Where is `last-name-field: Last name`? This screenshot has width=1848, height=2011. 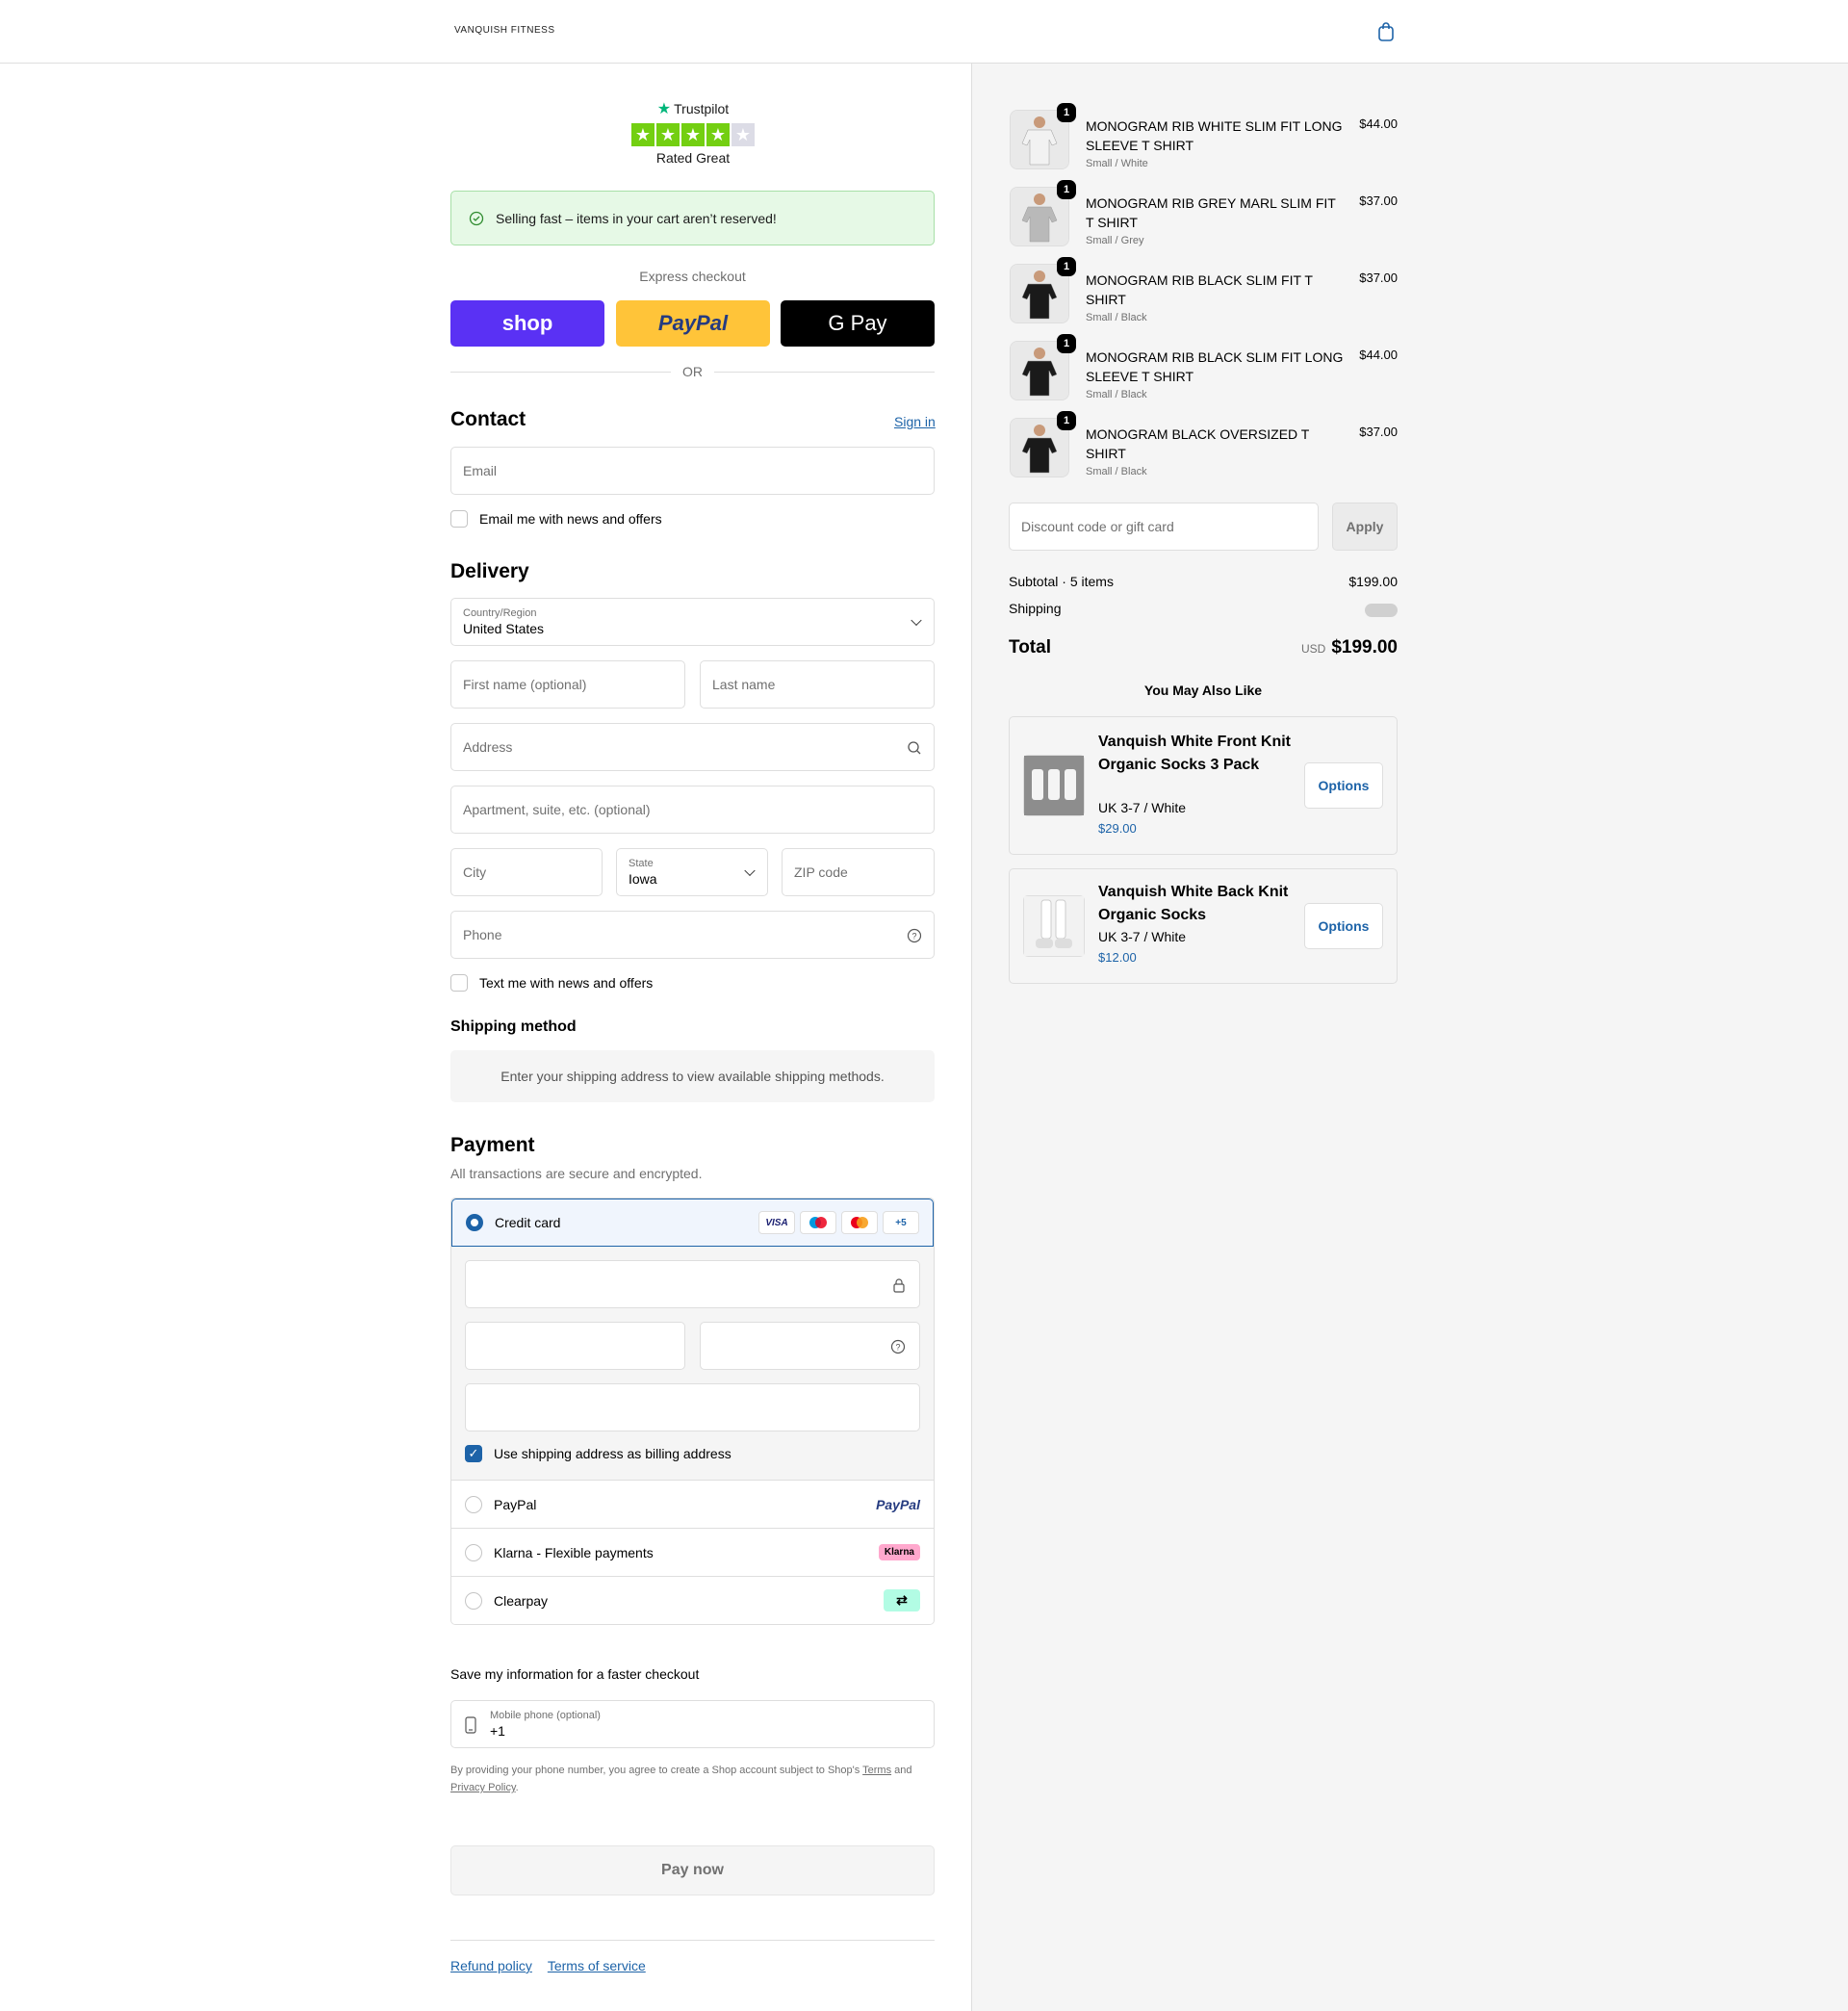 last-name-field: Last name is located at coordinates (817, 684).